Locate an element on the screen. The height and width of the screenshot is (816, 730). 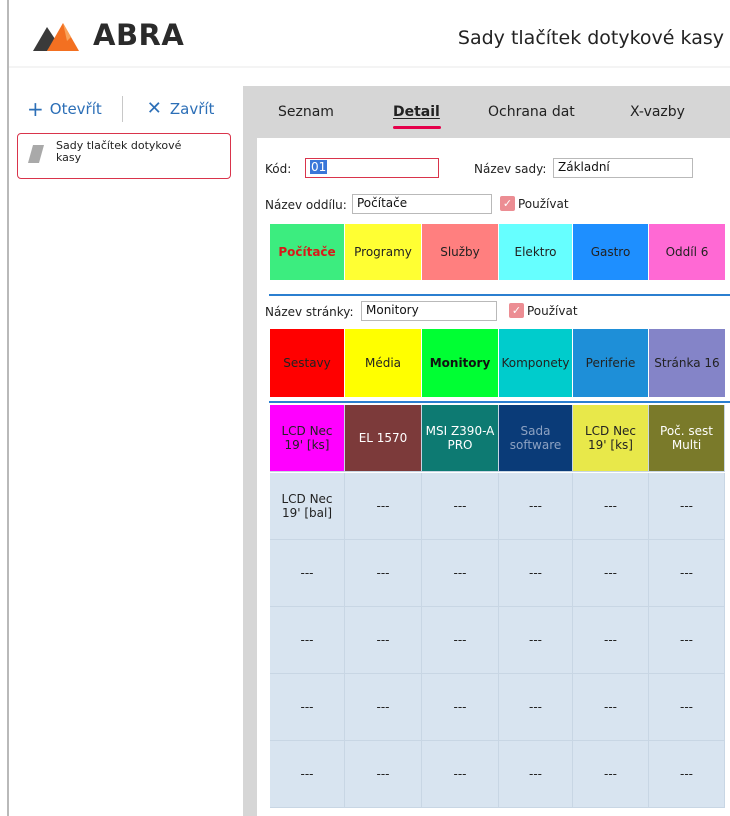
page-title: Sady tlačítek dotykové kasy is located at coordinates (590, 38).